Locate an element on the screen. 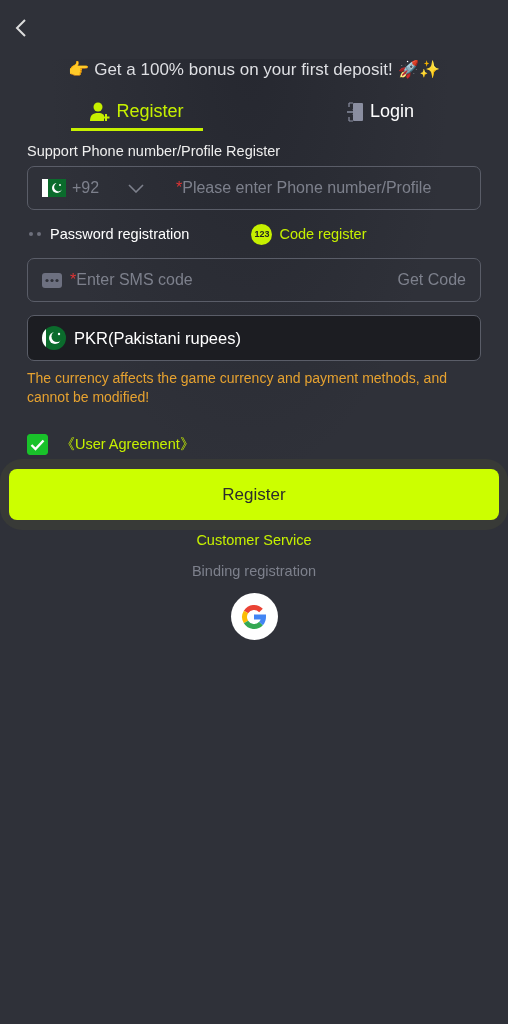  section-label: Binding registration is located at coordinates (254, 571).